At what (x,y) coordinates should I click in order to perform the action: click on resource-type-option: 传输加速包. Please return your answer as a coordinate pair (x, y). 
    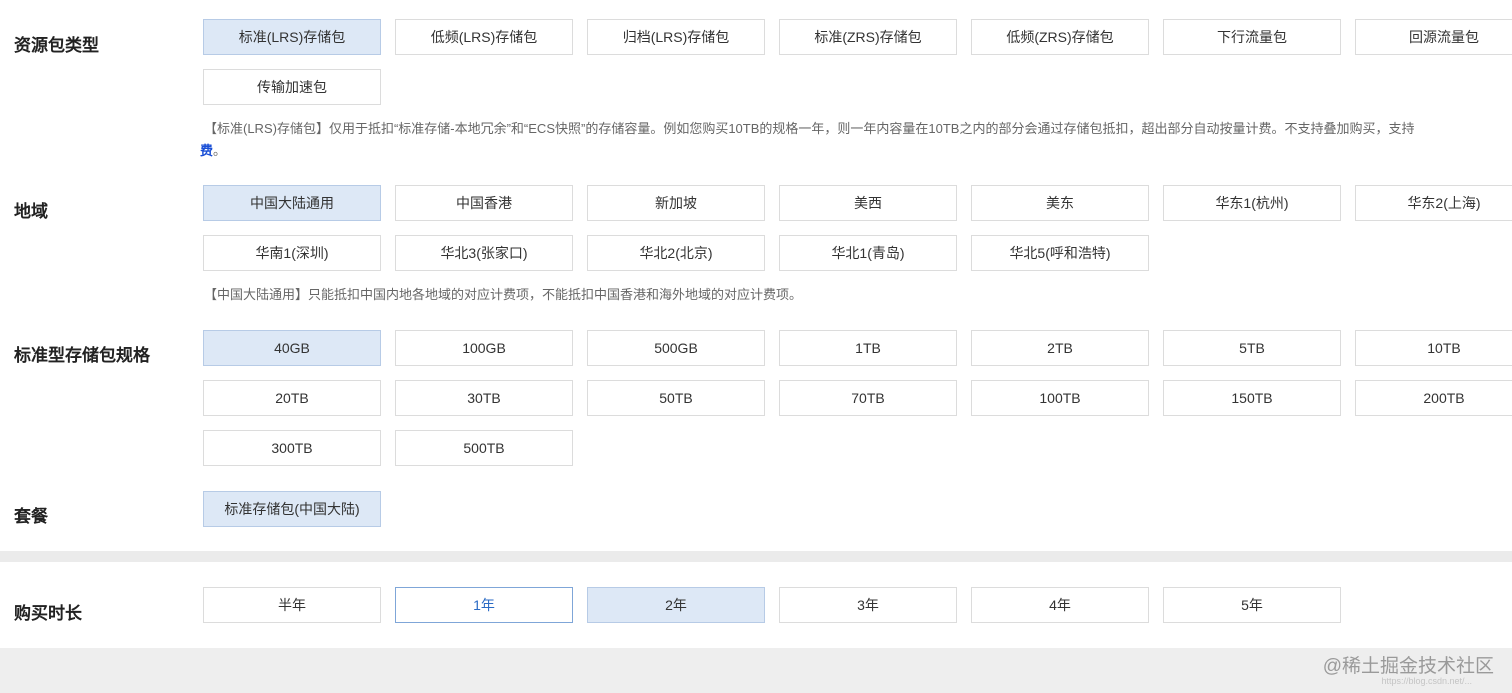
    Looking at the image, I should click on (292, 87).